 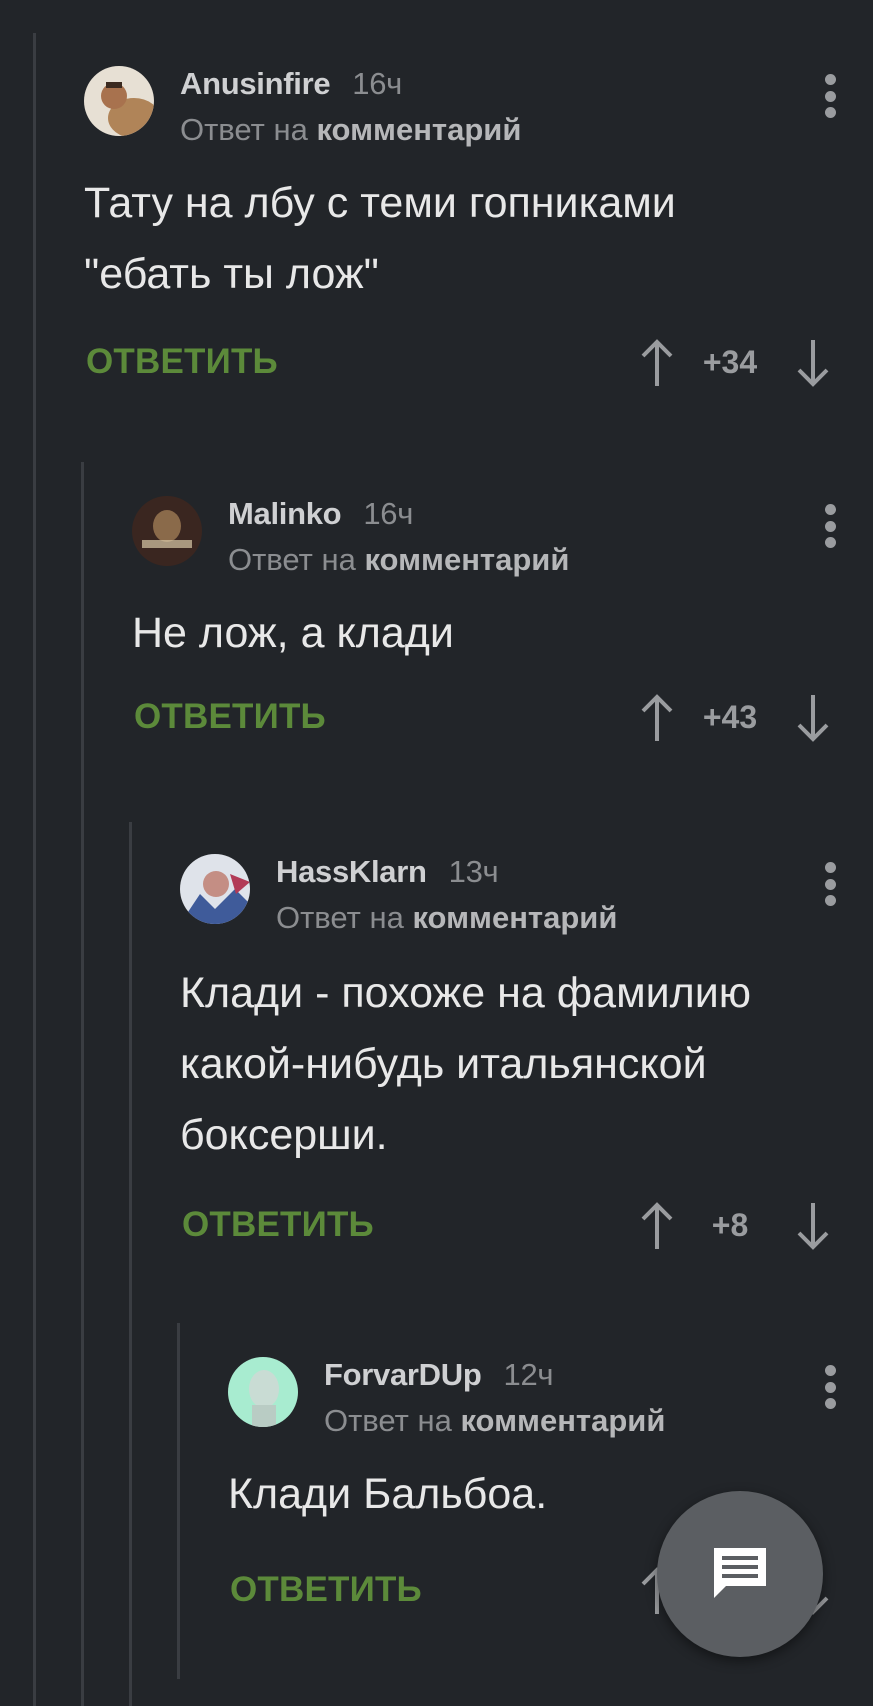 I want to click on comment-header: HassKlarn 13ч Ответ на комментарий, so click(x=526, y=895).